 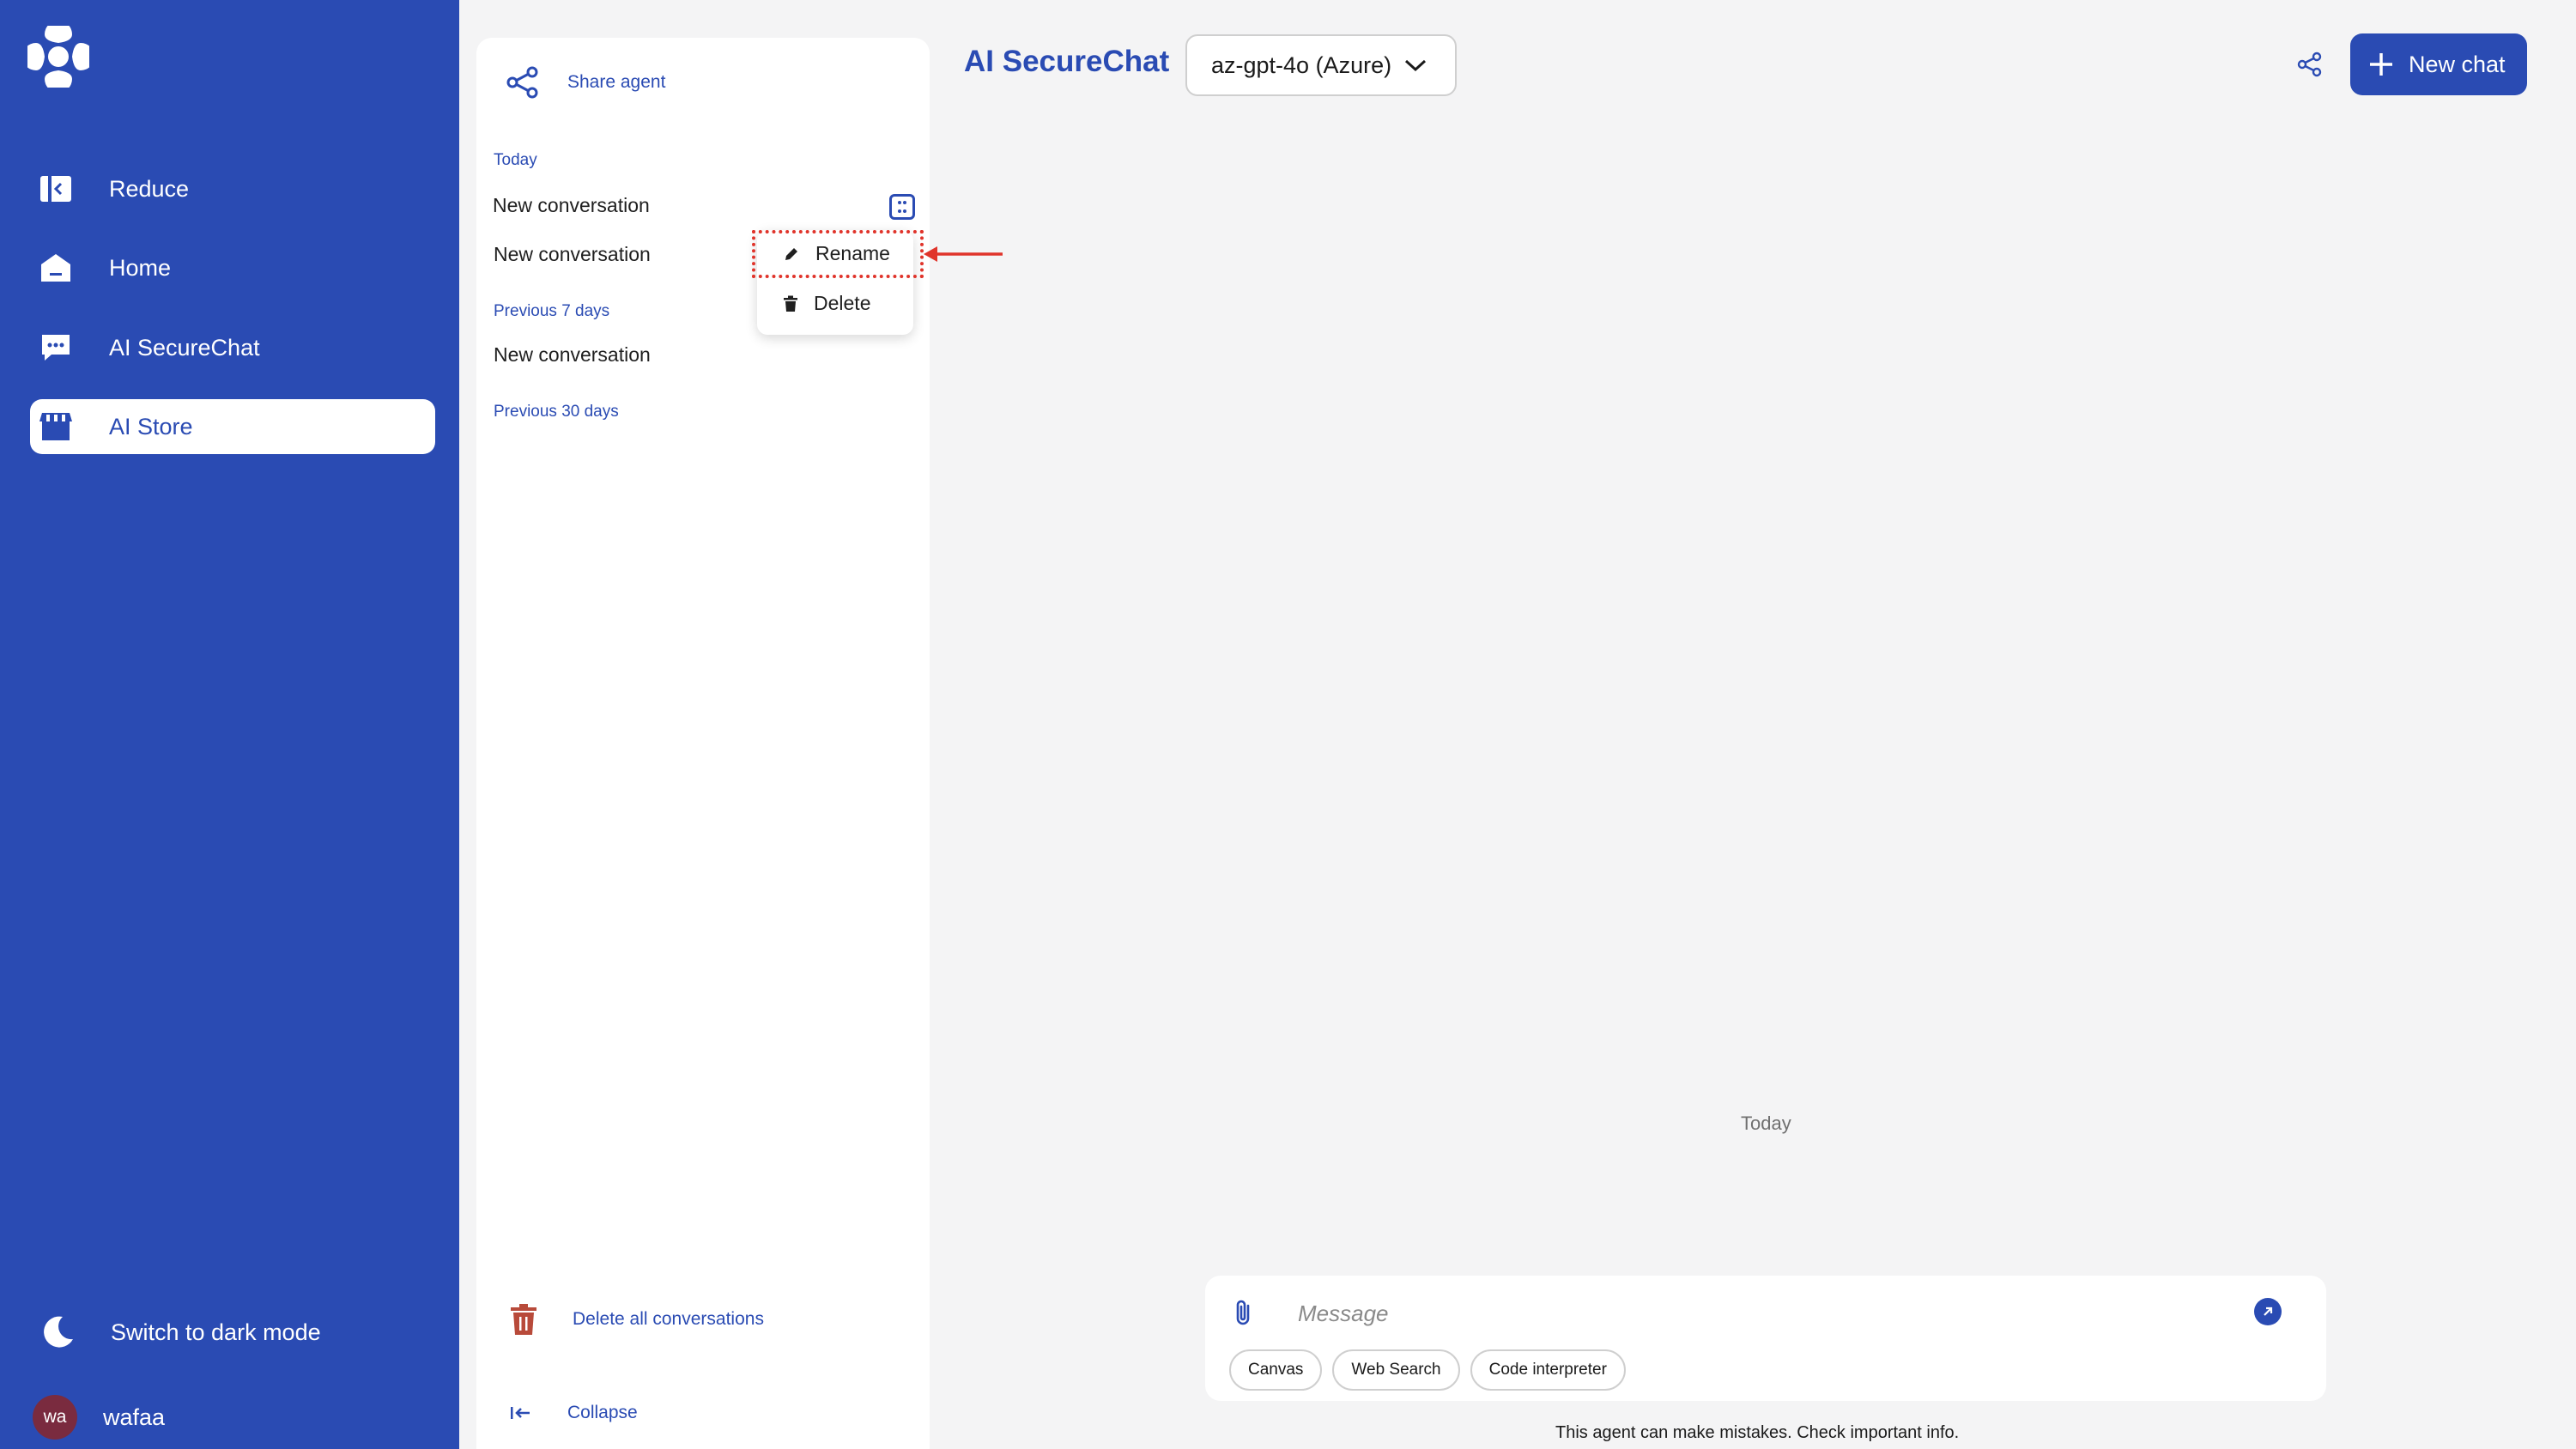 I want to click on rename-highlight-box, so click(x=838, y=254).